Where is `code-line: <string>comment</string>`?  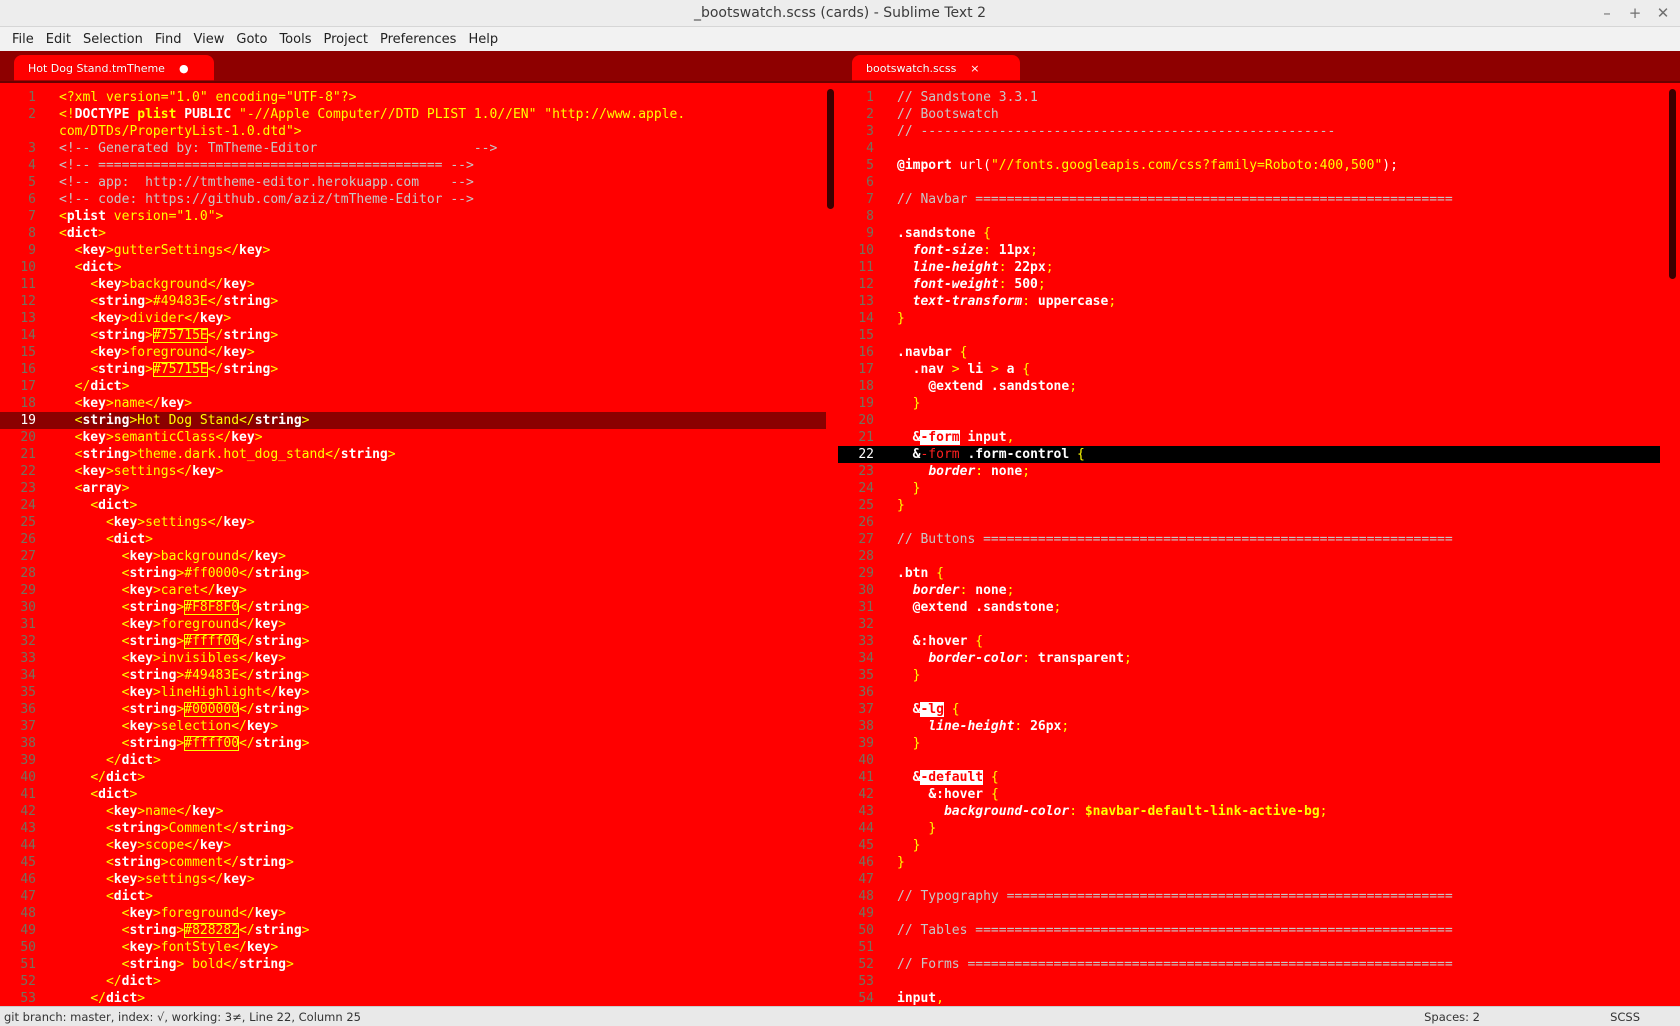
code-line: <string>comment</string> is located at coordinates (372, 862).